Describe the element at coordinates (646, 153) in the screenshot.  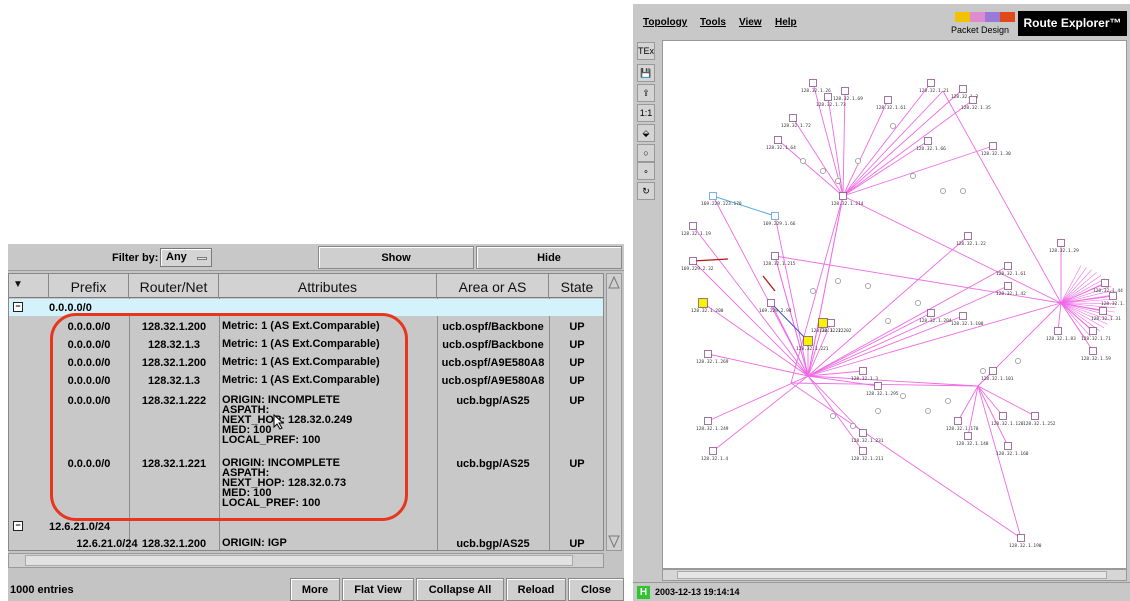
I see `large-node-icon: ○` at that location.